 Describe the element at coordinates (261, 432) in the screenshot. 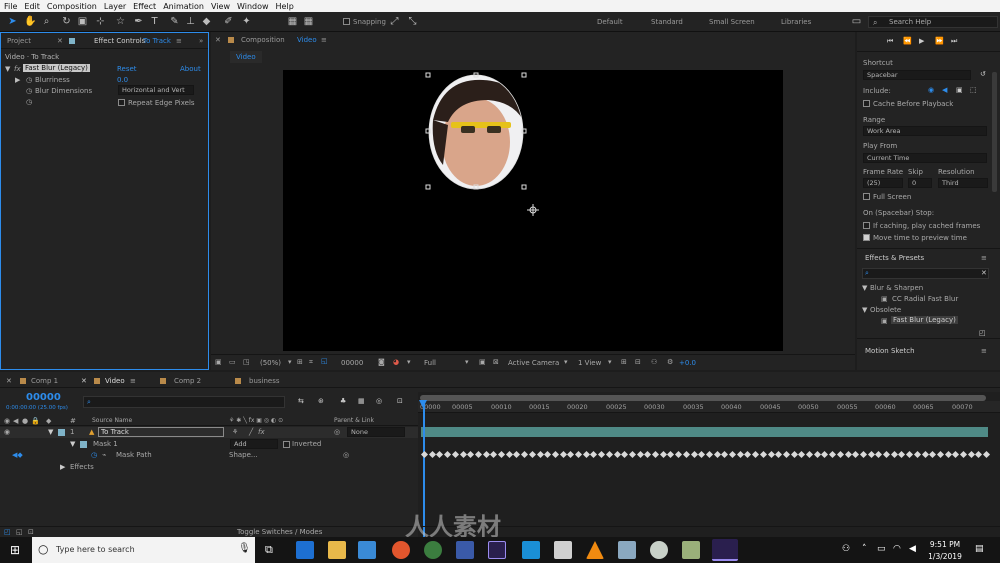

I see `fx-switch-icon: fx` at that location.